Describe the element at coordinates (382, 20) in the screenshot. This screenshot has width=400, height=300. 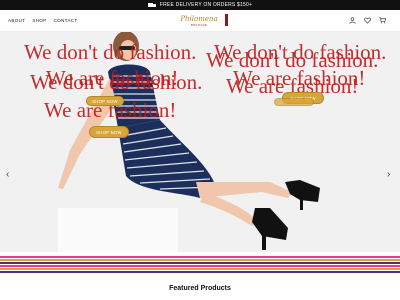
I see `cart-icon` at that location.